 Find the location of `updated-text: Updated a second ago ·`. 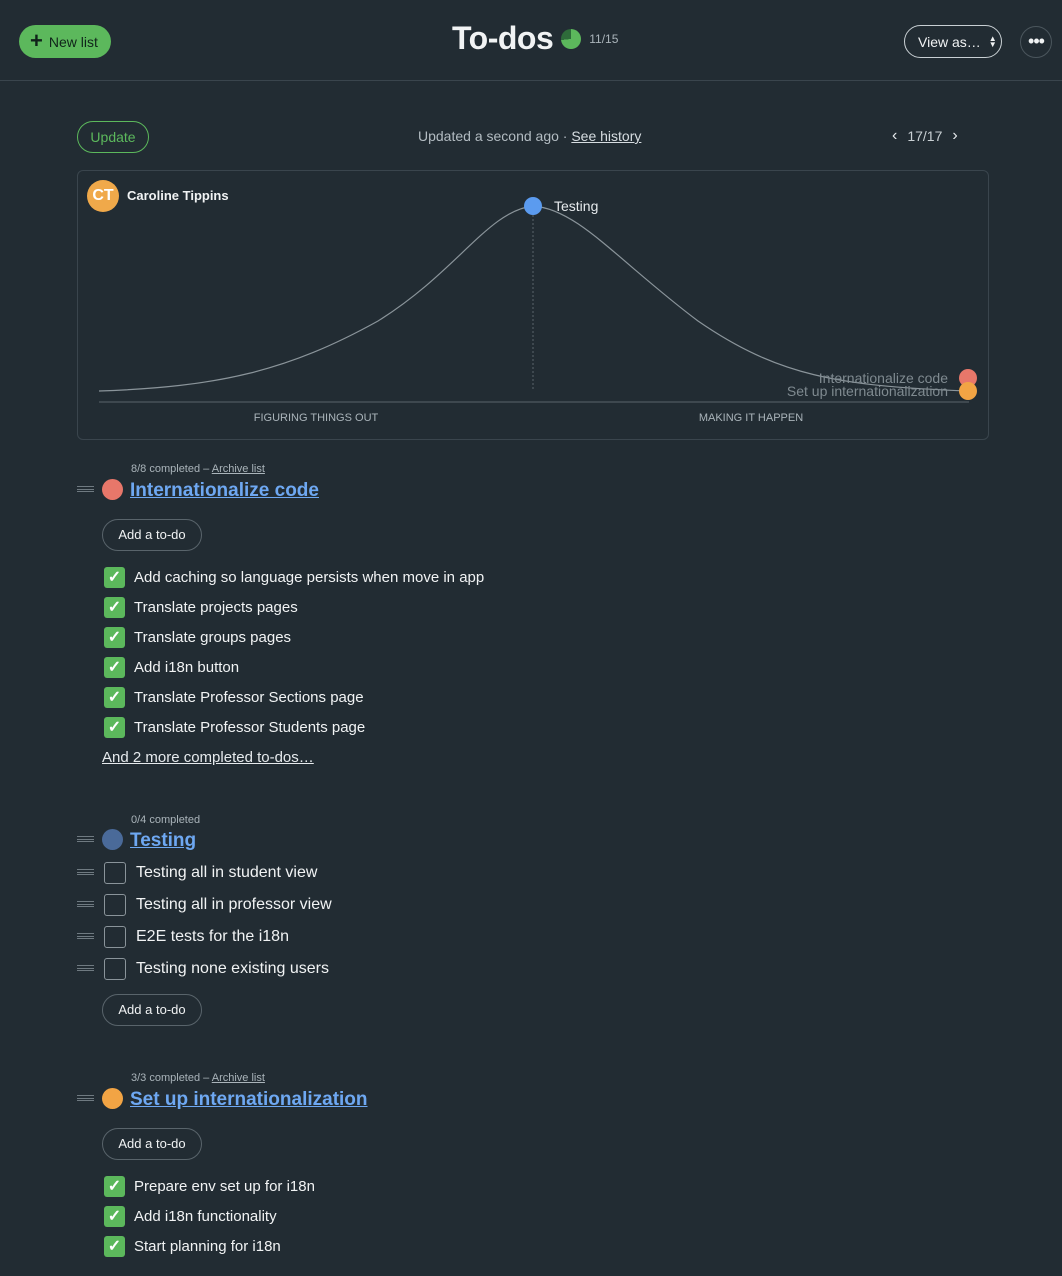

updated-text: Updated a second ago · is located at coordinates (495, 136).